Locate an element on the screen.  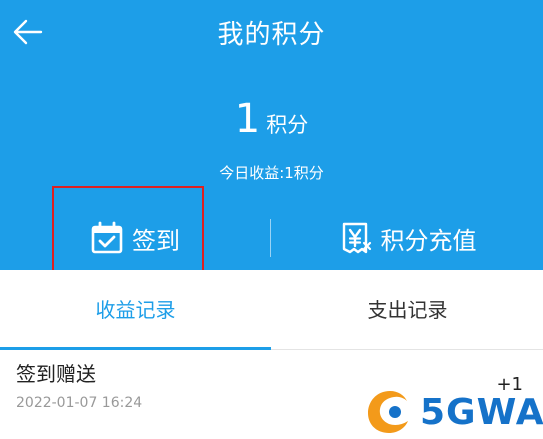
points-unit: 积分 is located at coordinates (287, 125).